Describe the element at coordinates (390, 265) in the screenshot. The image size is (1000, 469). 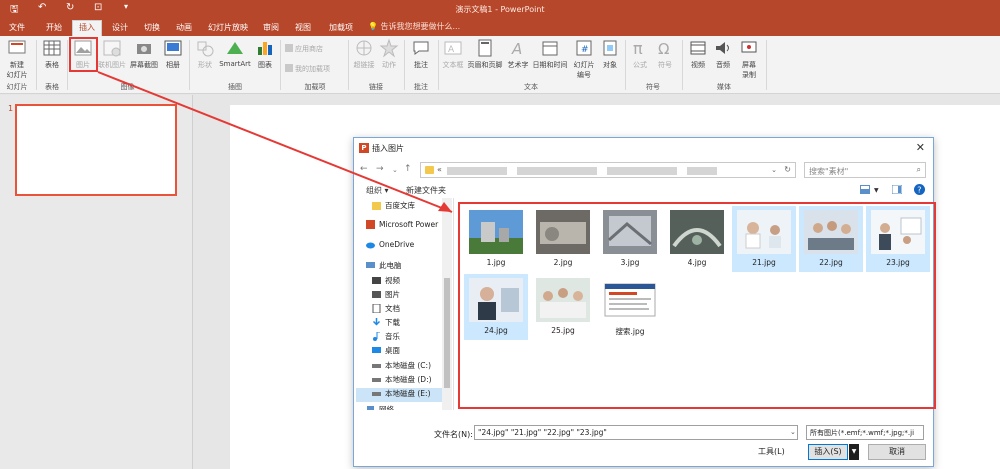
I see `tree-item-label: 此电脑` at that location.